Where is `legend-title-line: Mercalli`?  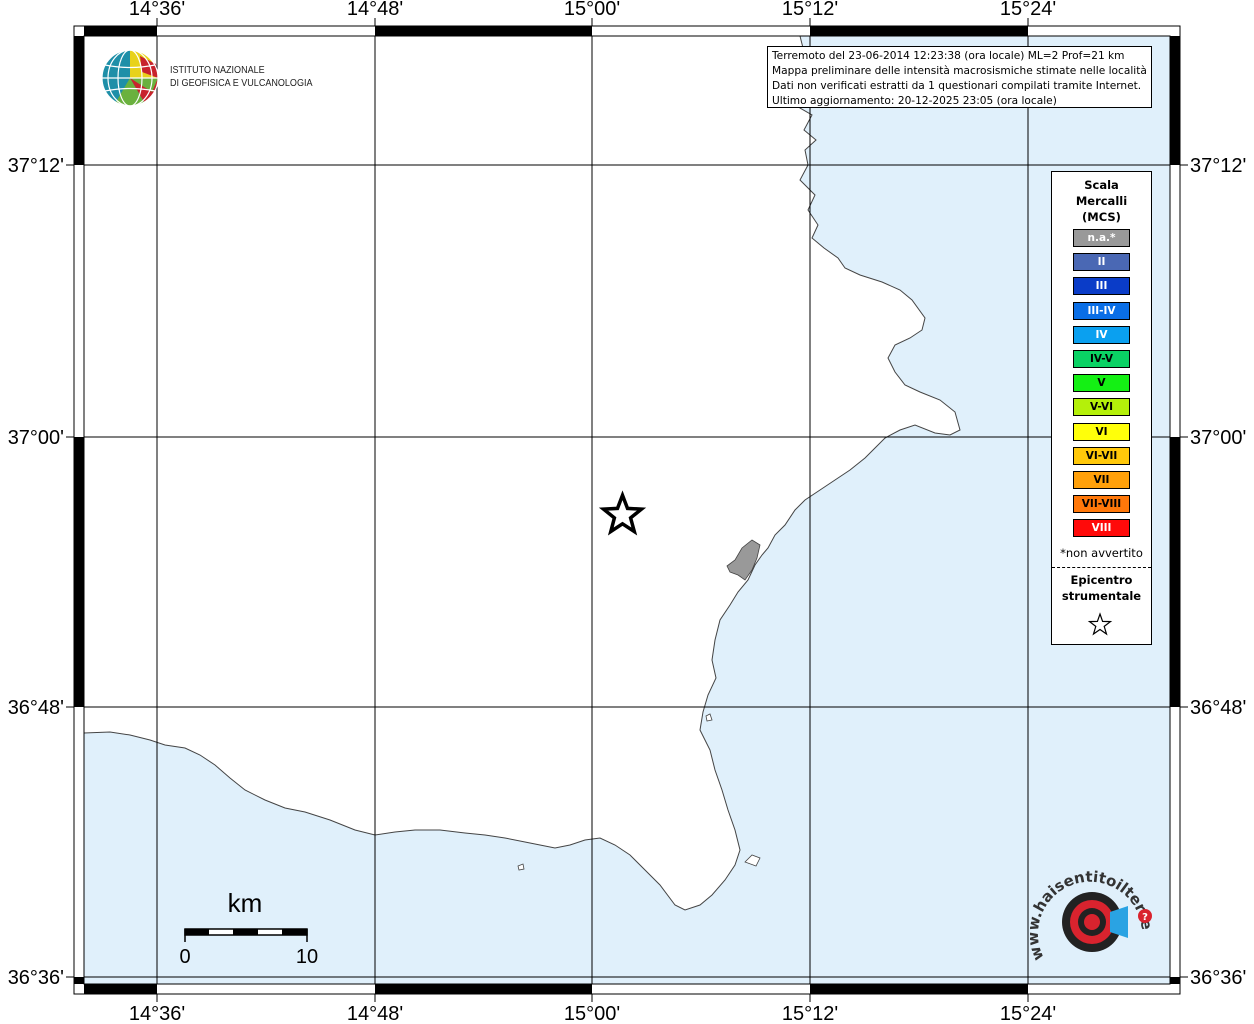 legend-title-line: Mercalli is located at coordinates (1101, 201).